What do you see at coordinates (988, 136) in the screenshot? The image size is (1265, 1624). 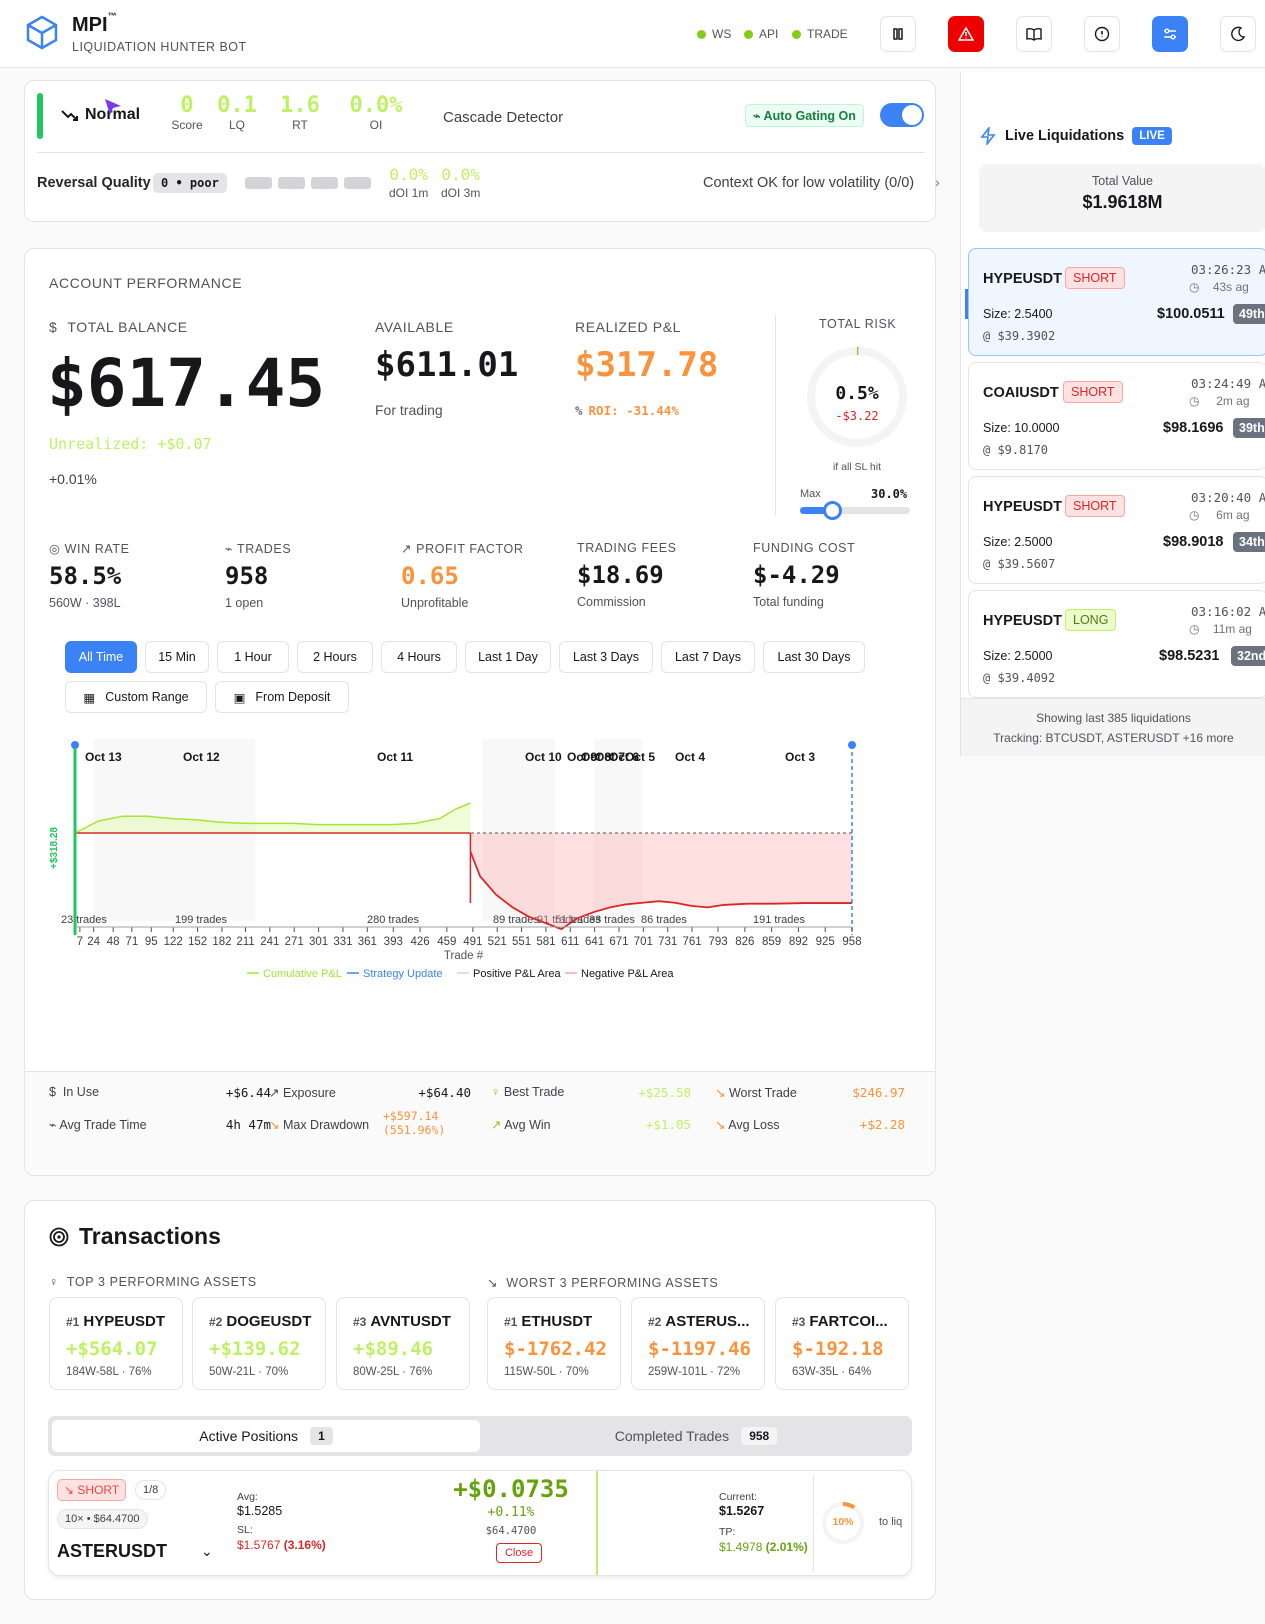 I see `lightning-icon` at bounding box center [988, 136].